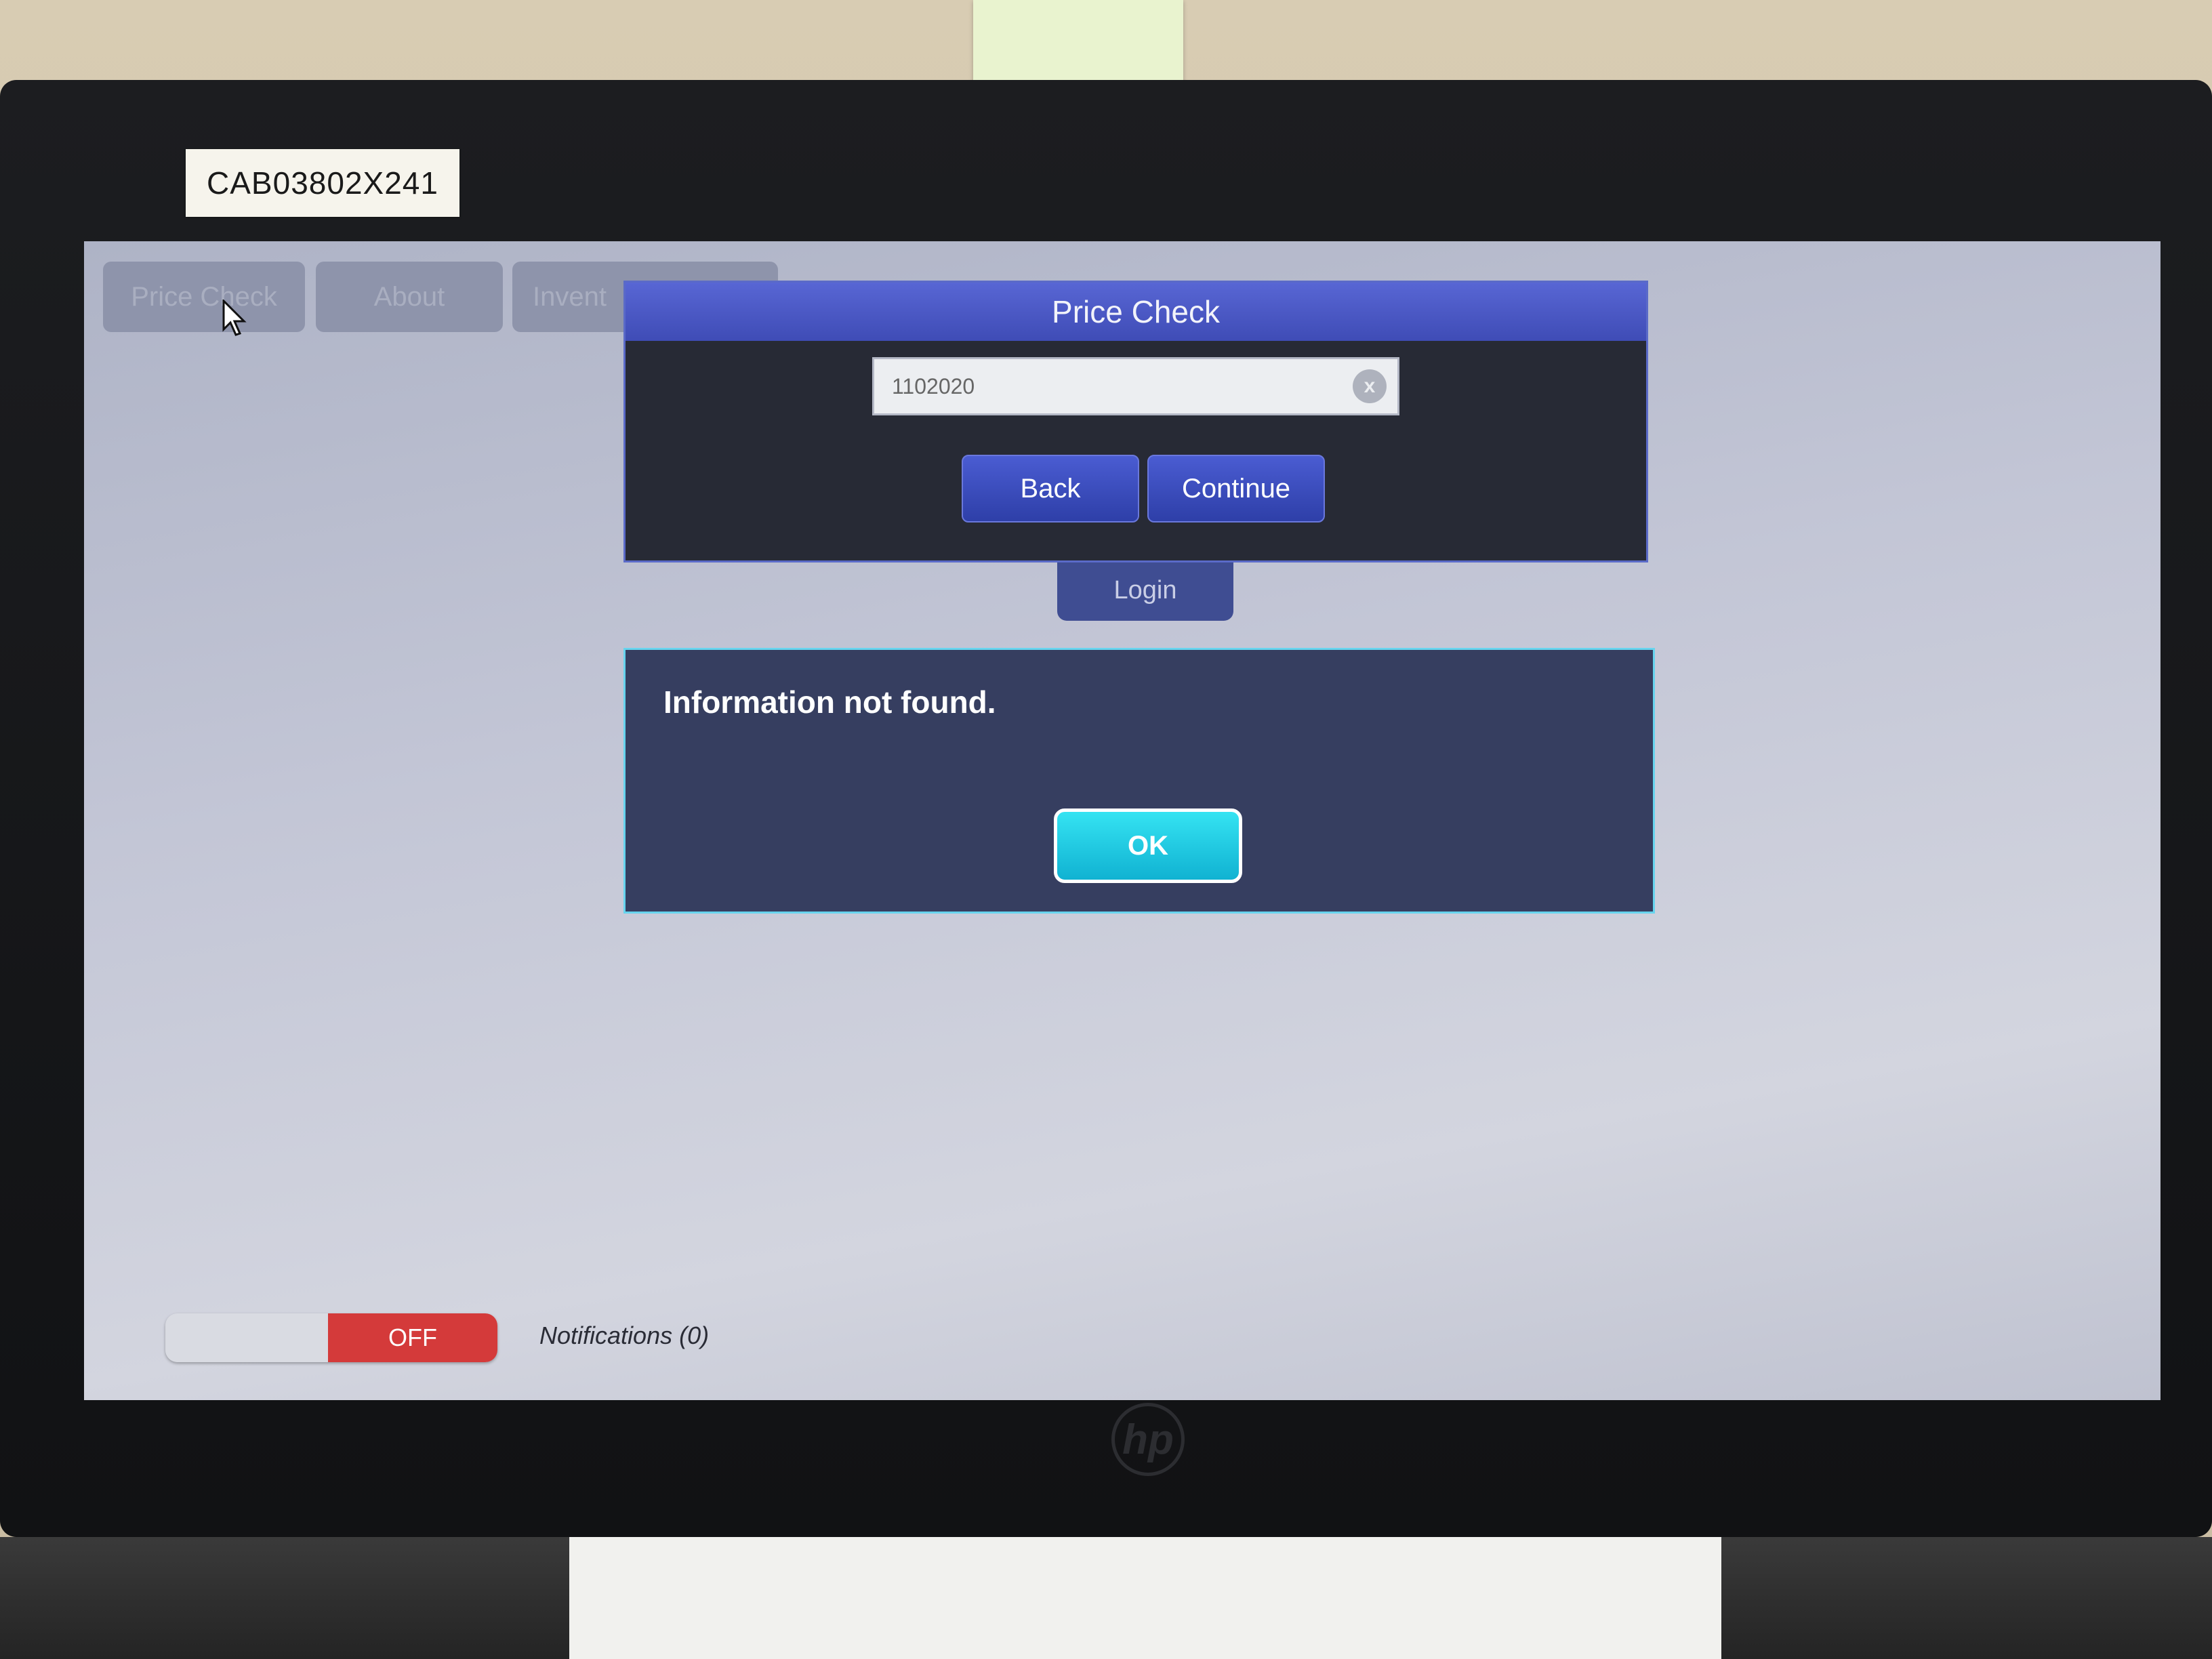  Describe the element at coordinates (1145, 1598) in the screenshot. I see `paper-under-monitor` at that location.